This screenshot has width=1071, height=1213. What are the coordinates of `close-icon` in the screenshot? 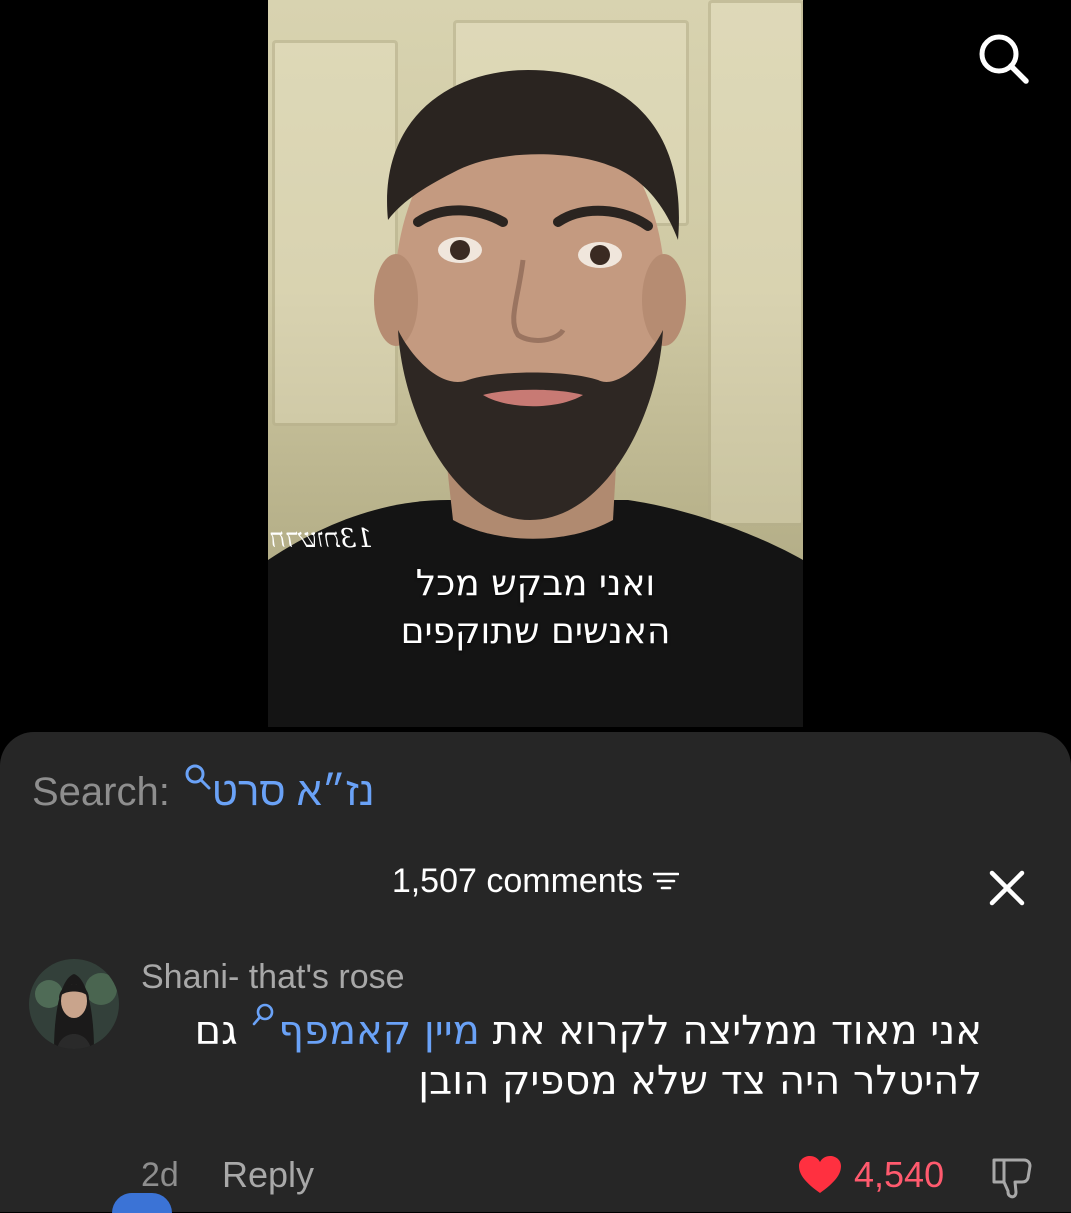 It's located at (1007, 888).